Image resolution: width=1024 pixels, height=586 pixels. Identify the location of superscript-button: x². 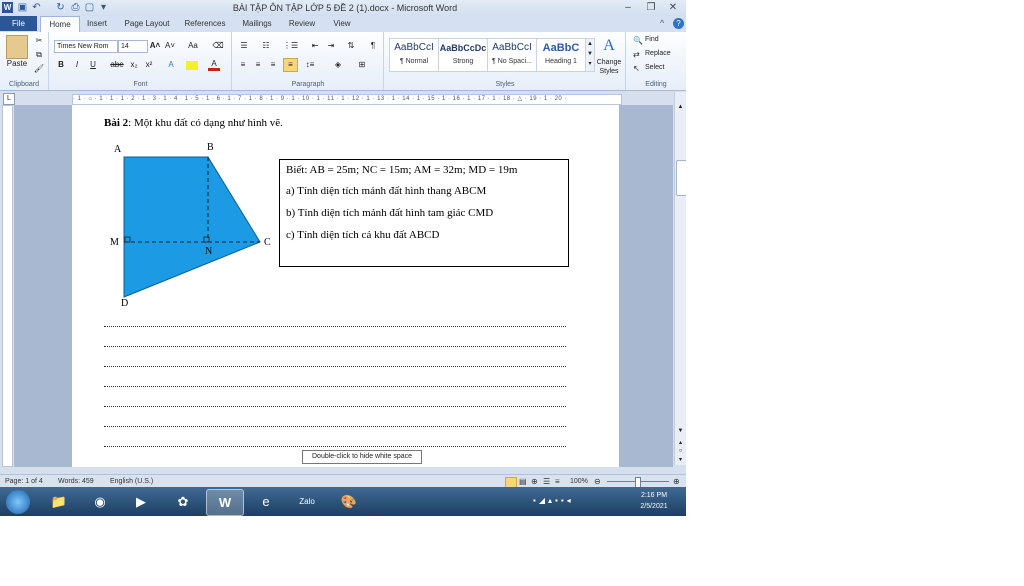
(149, 65).